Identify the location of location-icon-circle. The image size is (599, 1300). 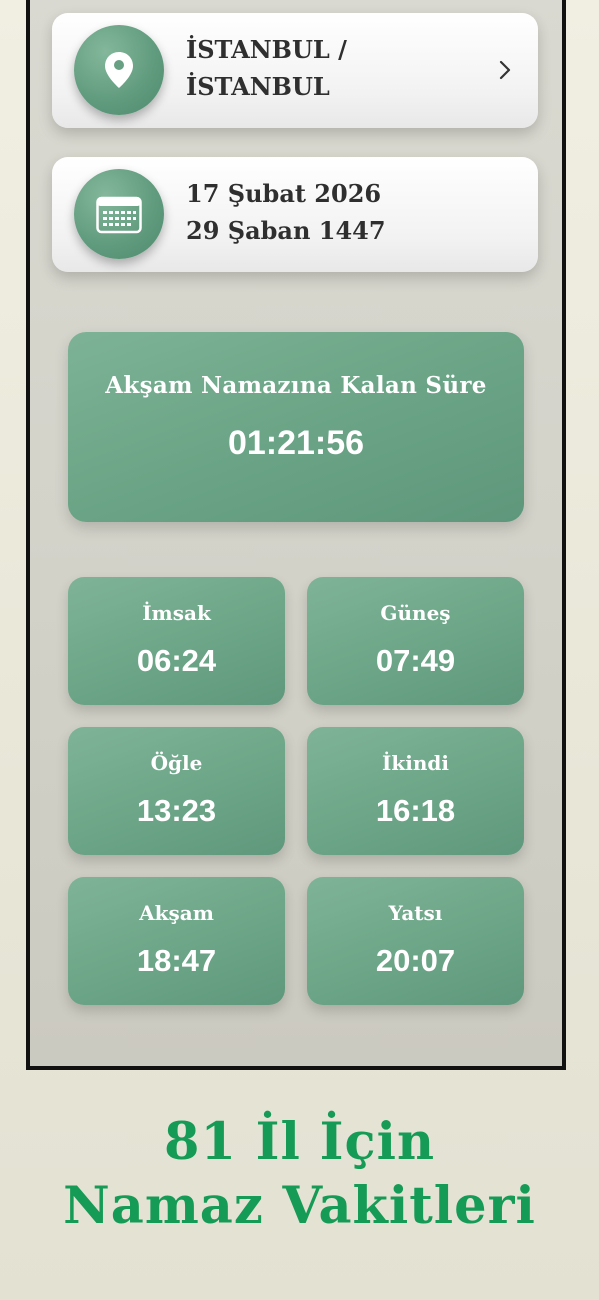
(119, 70).